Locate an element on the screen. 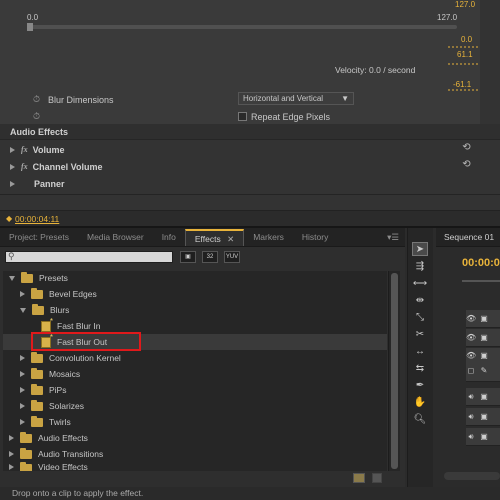 The image size is (500, 500). tree-item-video-effects: Video Effects is located at coordinates (48, 466).